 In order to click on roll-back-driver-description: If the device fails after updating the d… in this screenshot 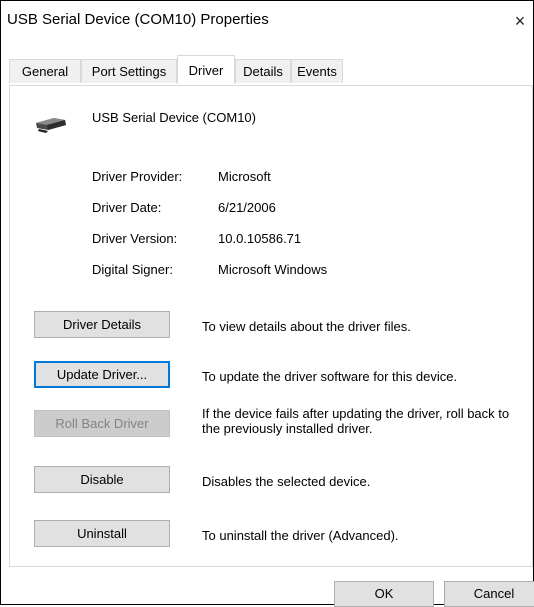, I will do `click(356, 421)`.